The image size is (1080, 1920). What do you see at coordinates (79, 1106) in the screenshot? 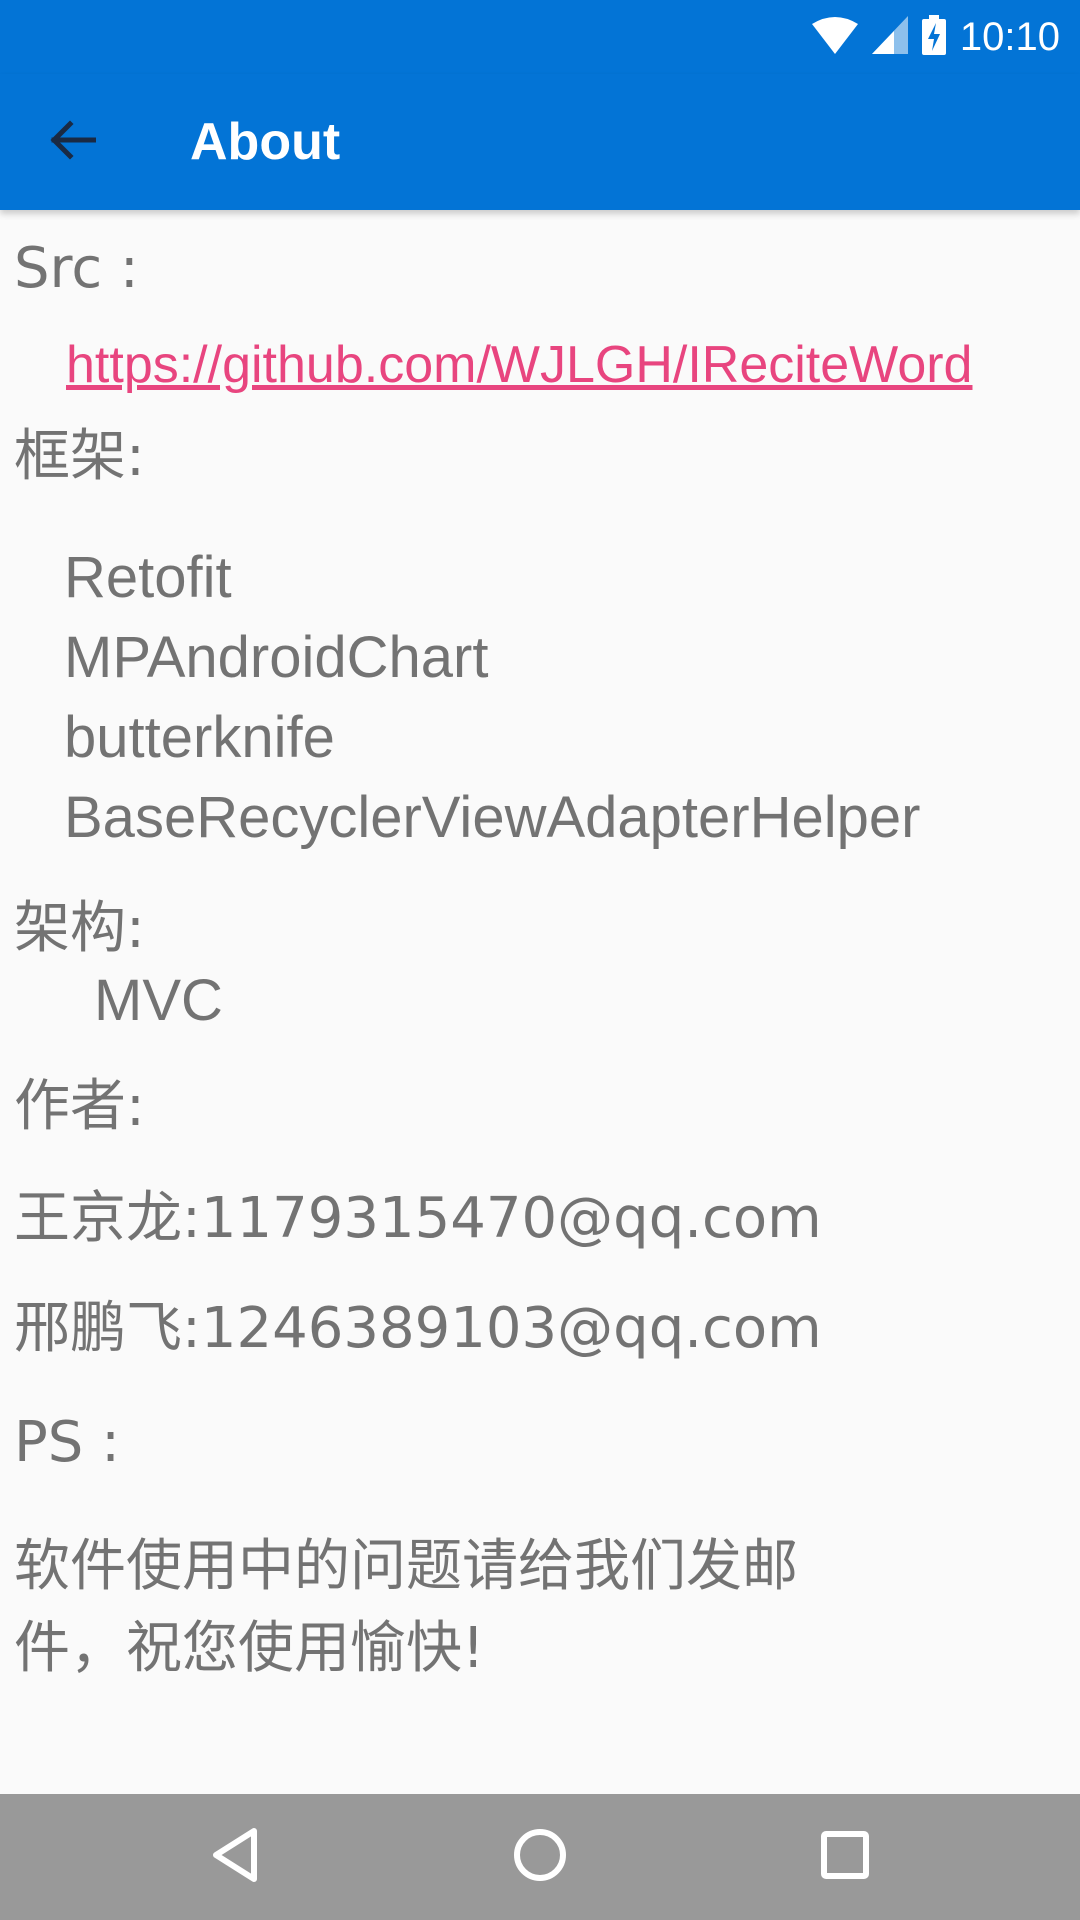
I see `author-label: 作者:` at bounding box center [79, 1106].